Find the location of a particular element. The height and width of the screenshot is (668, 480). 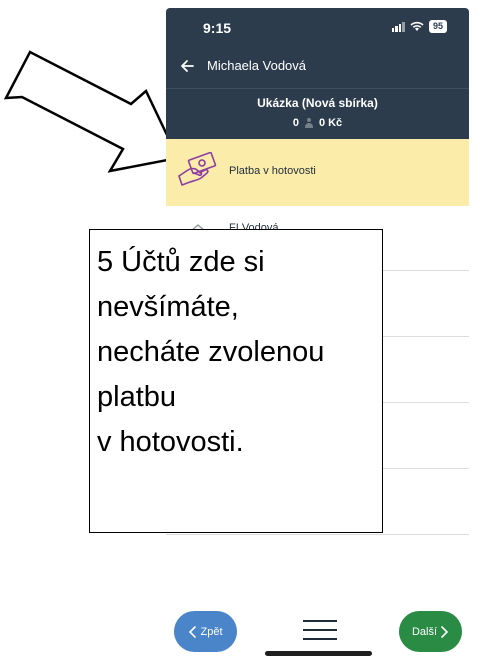

page-title: Michaela Vodová is located at coordinates (257, 65).